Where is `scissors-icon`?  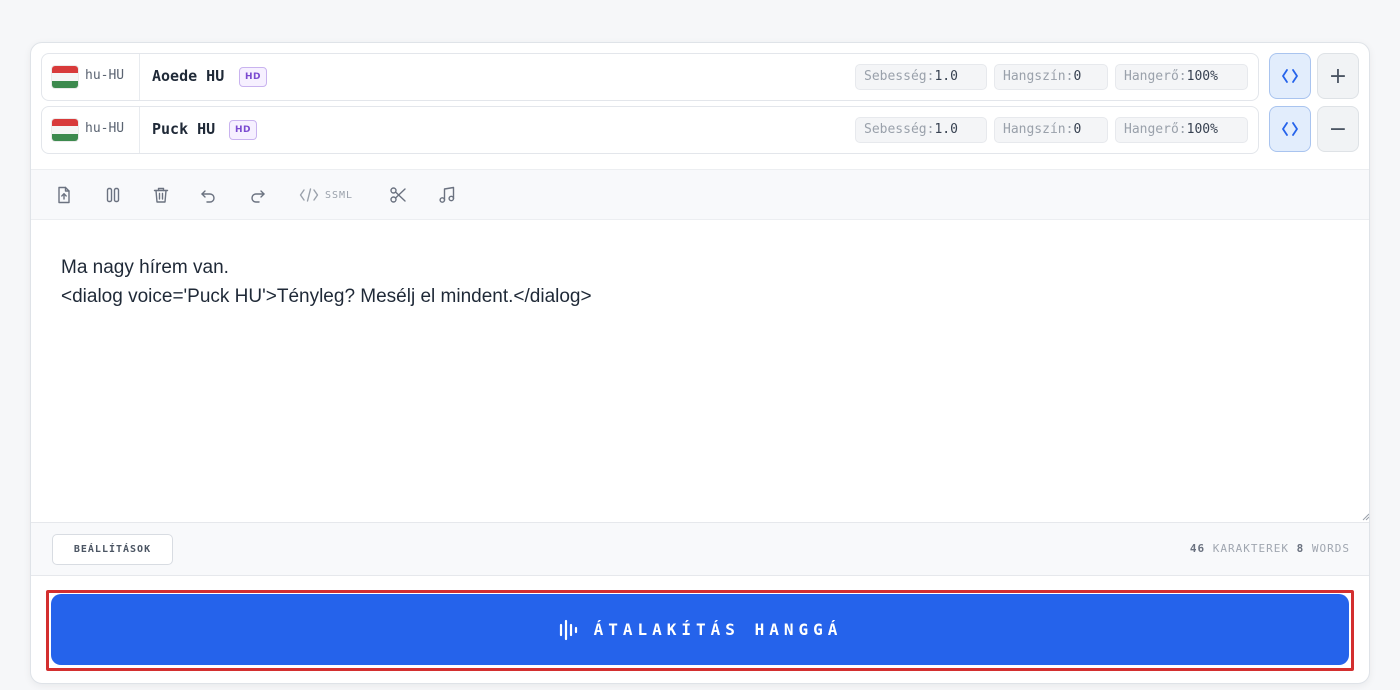
scissors-icon is located at coordinates (398, 195).